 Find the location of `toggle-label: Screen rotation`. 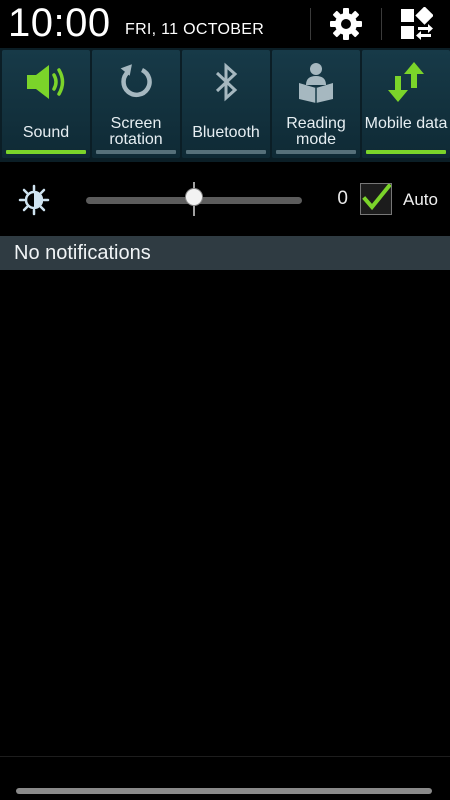

toggle-label: Screen rotation is located at coordinates (136, 131).